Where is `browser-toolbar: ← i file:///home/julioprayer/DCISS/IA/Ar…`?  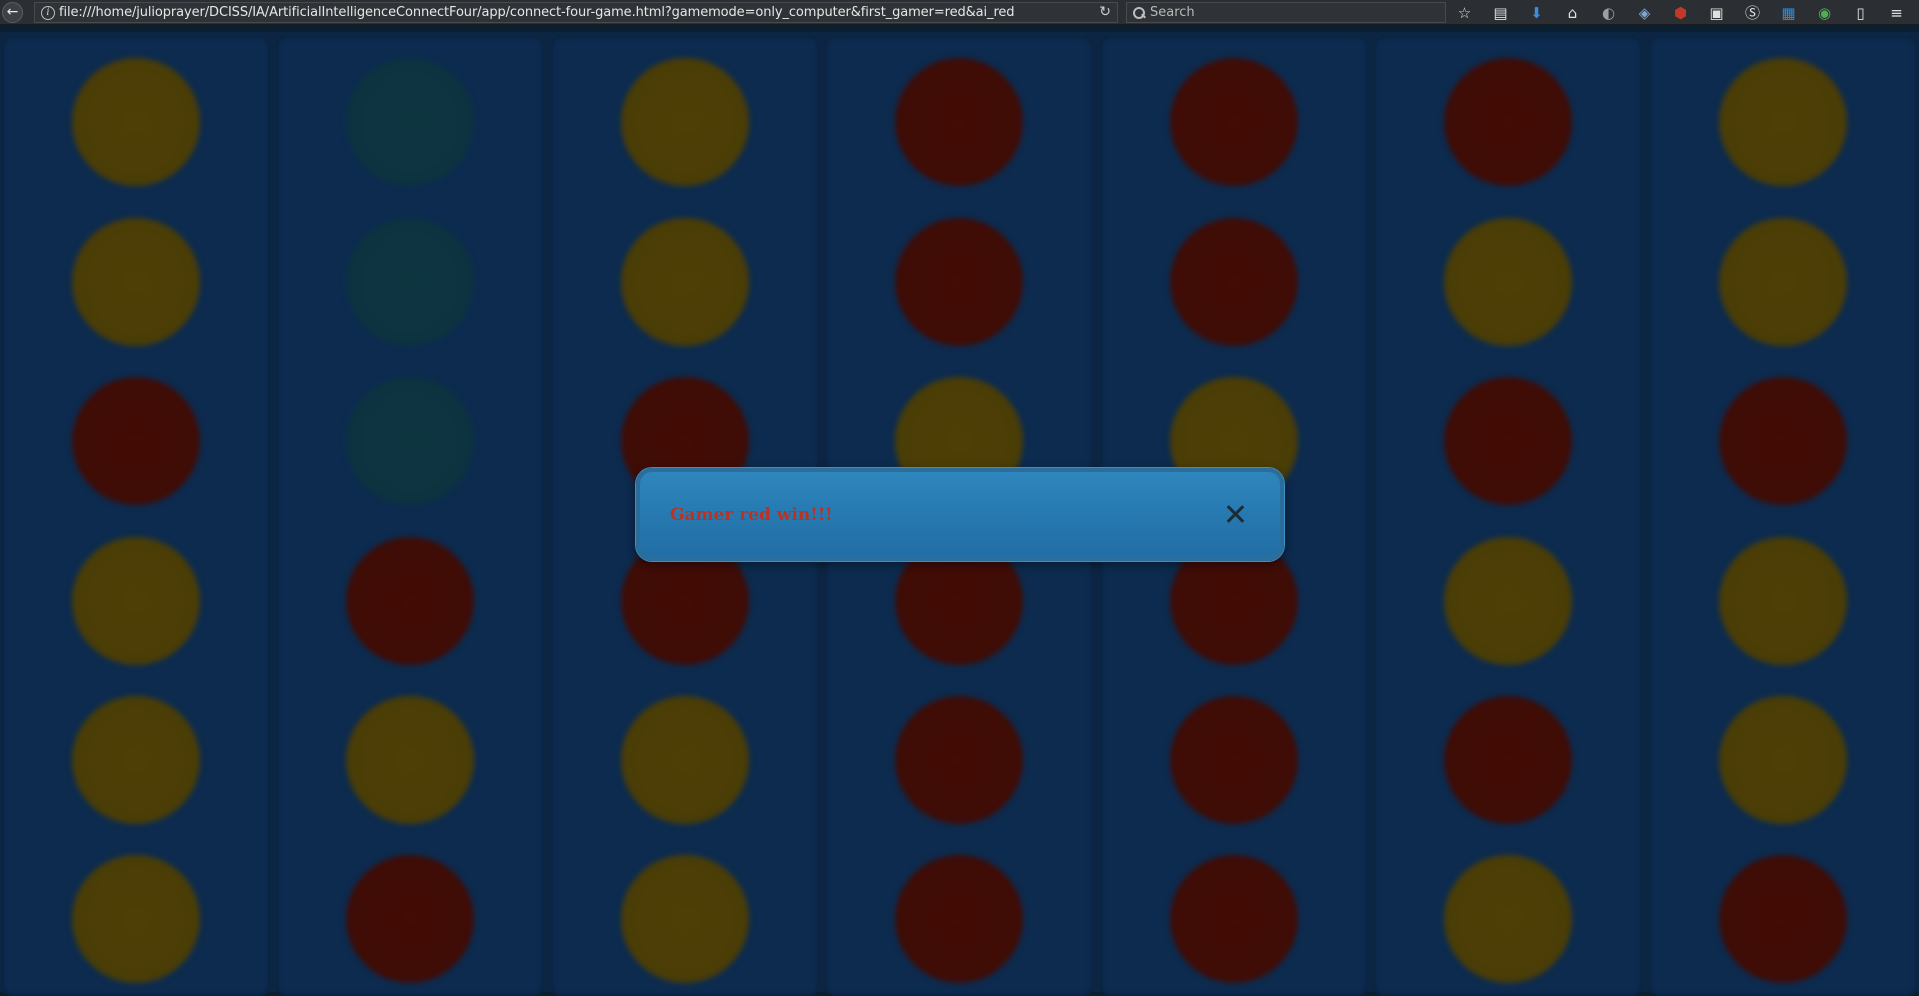 browser-toolbar: ← i file:///home/julioprayer/DCISS/IA/Ar… is located at coordinates (959, 12).